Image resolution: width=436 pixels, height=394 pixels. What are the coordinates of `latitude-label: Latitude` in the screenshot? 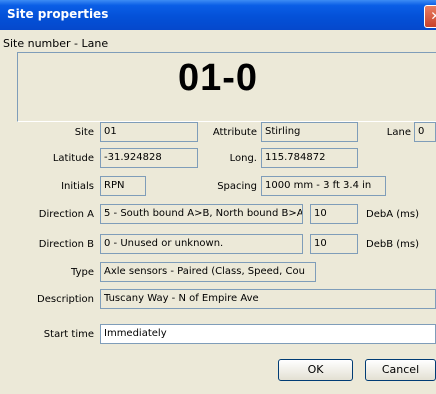 It's located at (73, 158).